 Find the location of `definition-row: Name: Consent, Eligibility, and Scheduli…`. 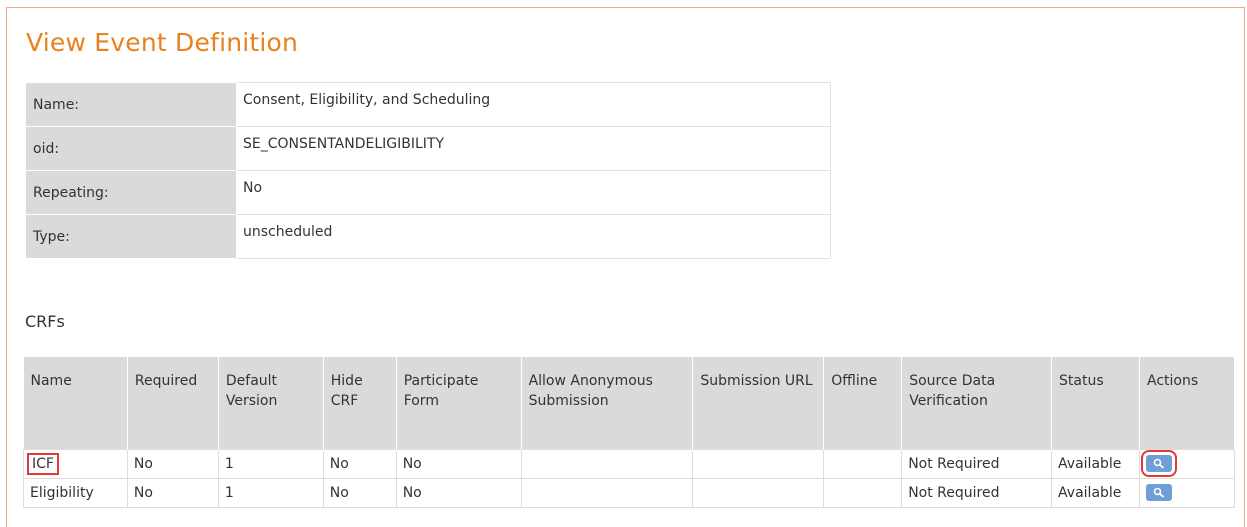

definition-row: Name: Consent, Eligibility, and Scheduli… is located at coordinates (428, 104).